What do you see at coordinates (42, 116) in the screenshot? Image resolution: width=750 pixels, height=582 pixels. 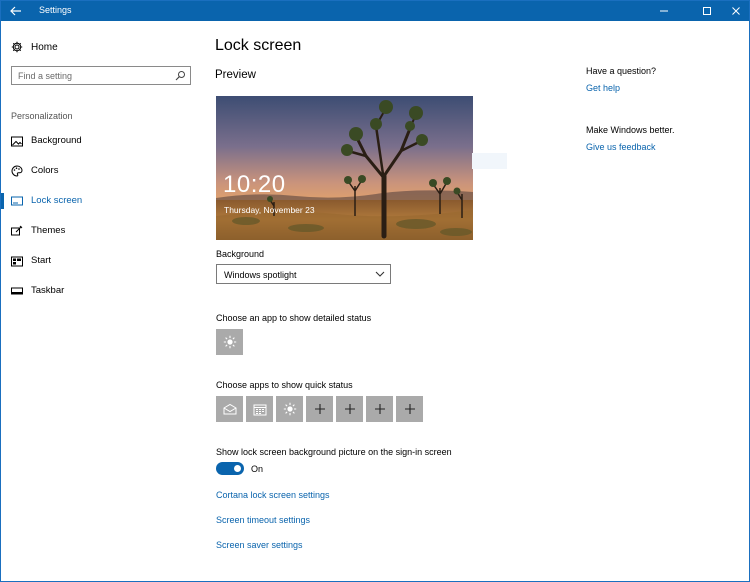 I see `sidebar-section-label: Personalization` at bounding box center [42, 116].